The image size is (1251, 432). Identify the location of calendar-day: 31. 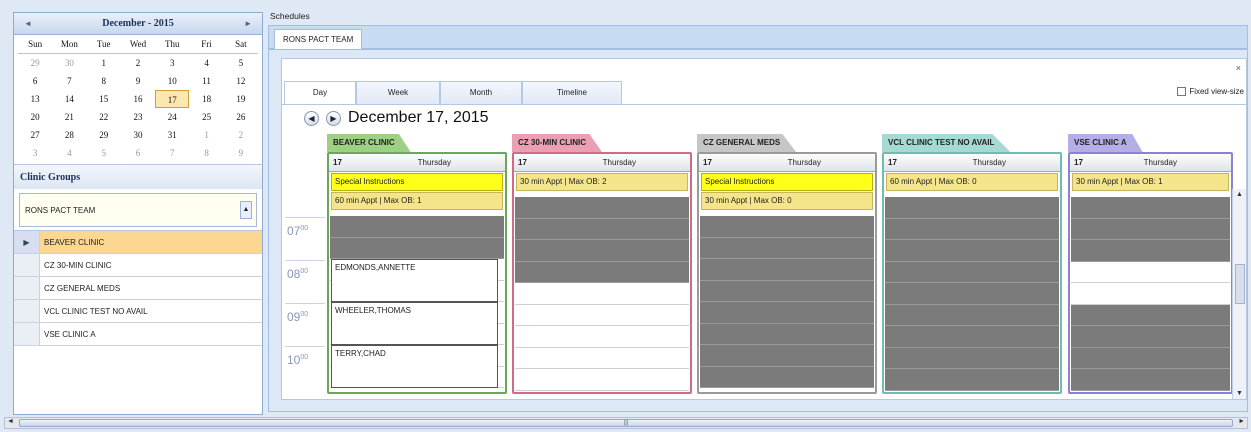
(172, 135).